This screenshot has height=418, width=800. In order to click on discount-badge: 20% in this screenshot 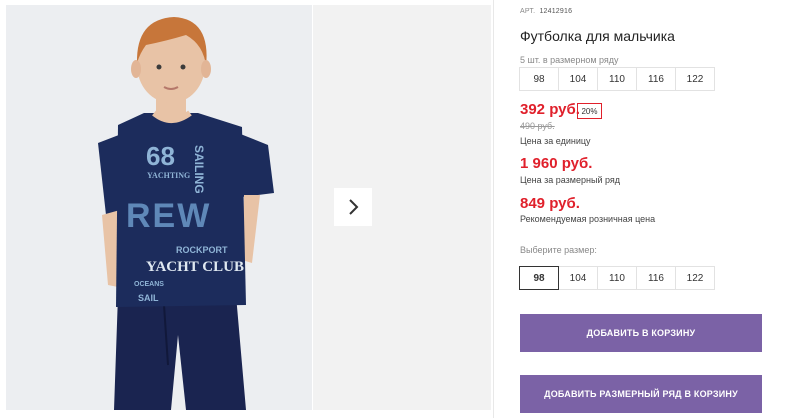, I will do `click(589, 111)`.